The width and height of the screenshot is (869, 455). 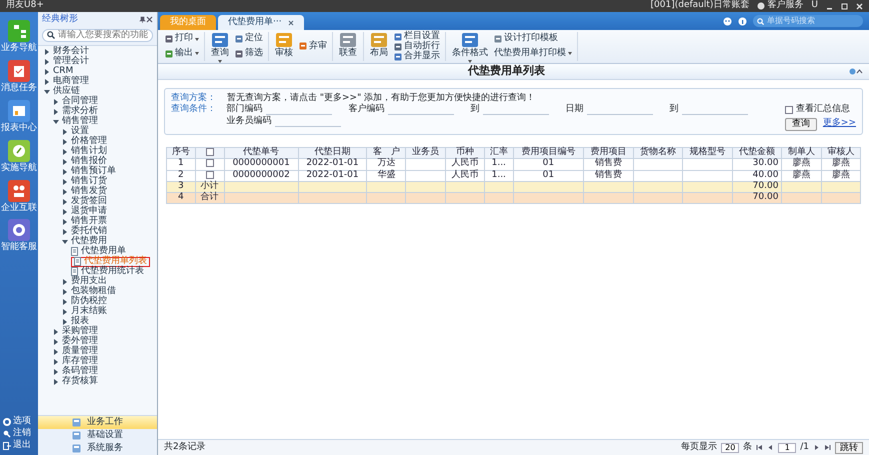 I want to click on caret-down-icon, so click(x=56, y=121).